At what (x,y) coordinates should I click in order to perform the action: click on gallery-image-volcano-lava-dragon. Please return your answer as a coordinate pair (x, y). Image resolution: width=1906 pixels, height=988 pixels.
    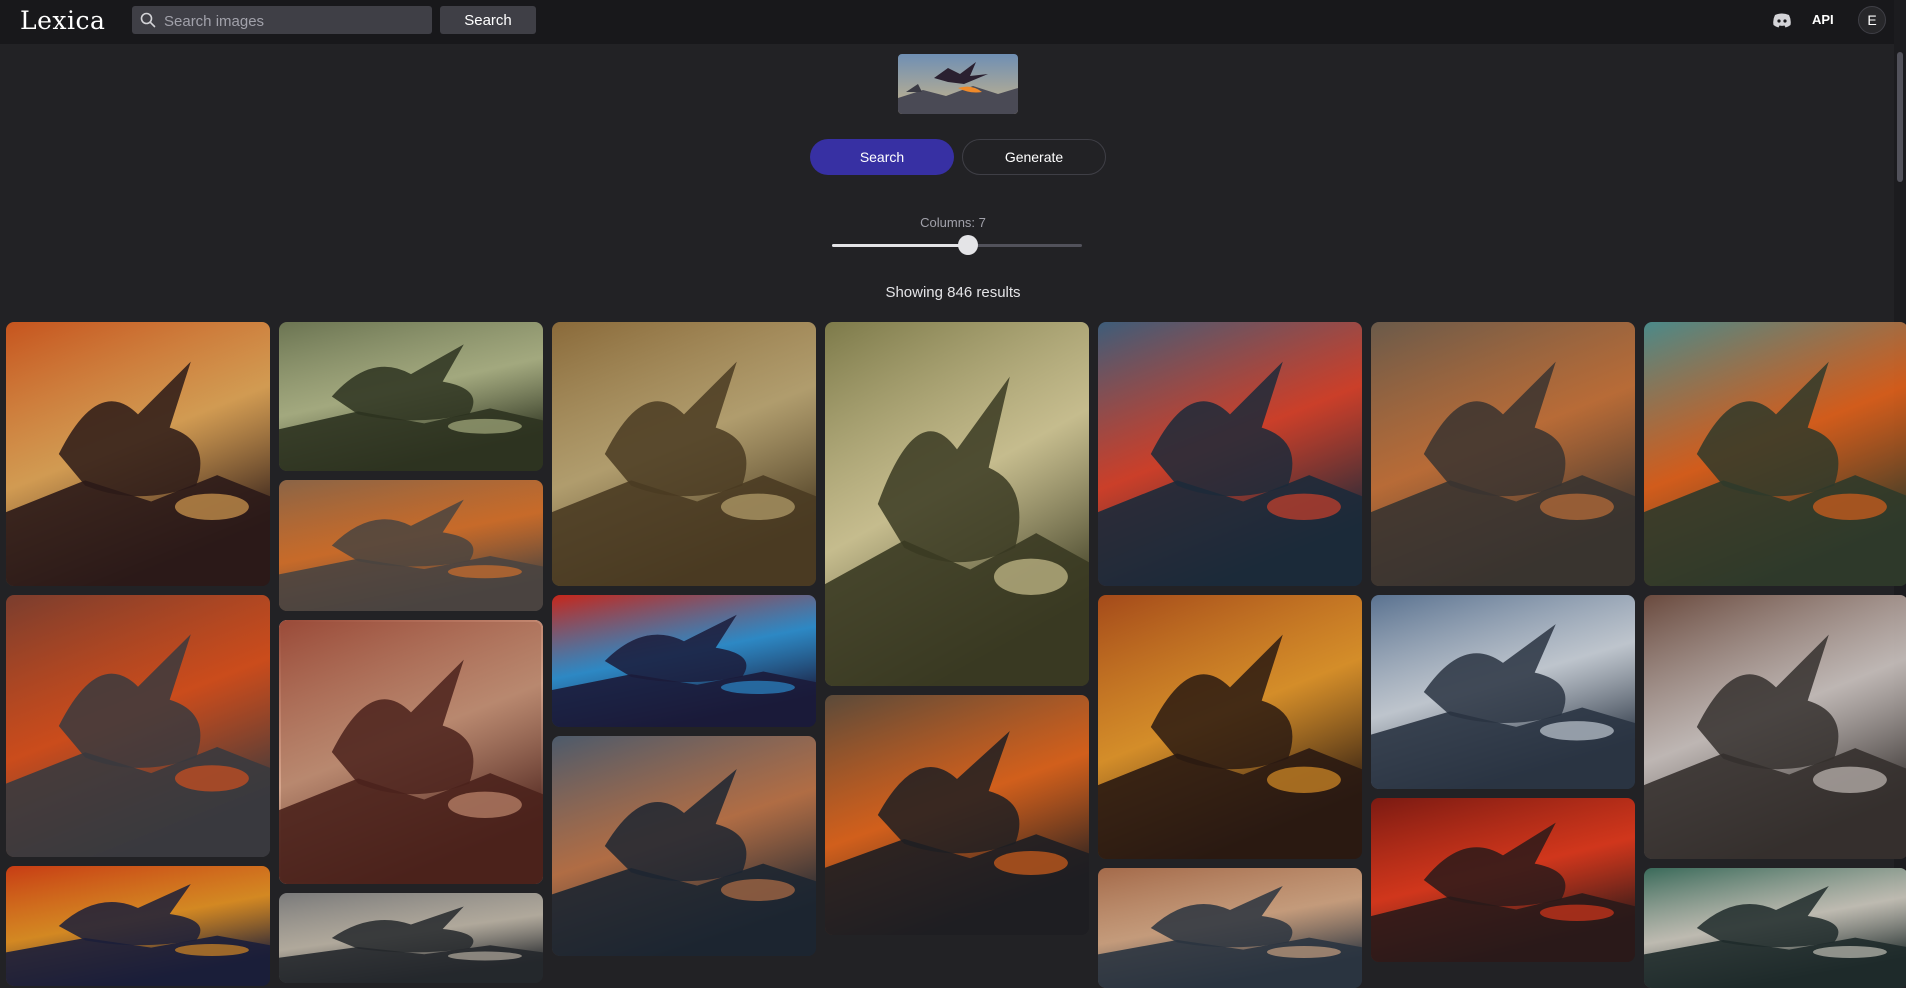
    Looking at the image, I should click on (138, 726).